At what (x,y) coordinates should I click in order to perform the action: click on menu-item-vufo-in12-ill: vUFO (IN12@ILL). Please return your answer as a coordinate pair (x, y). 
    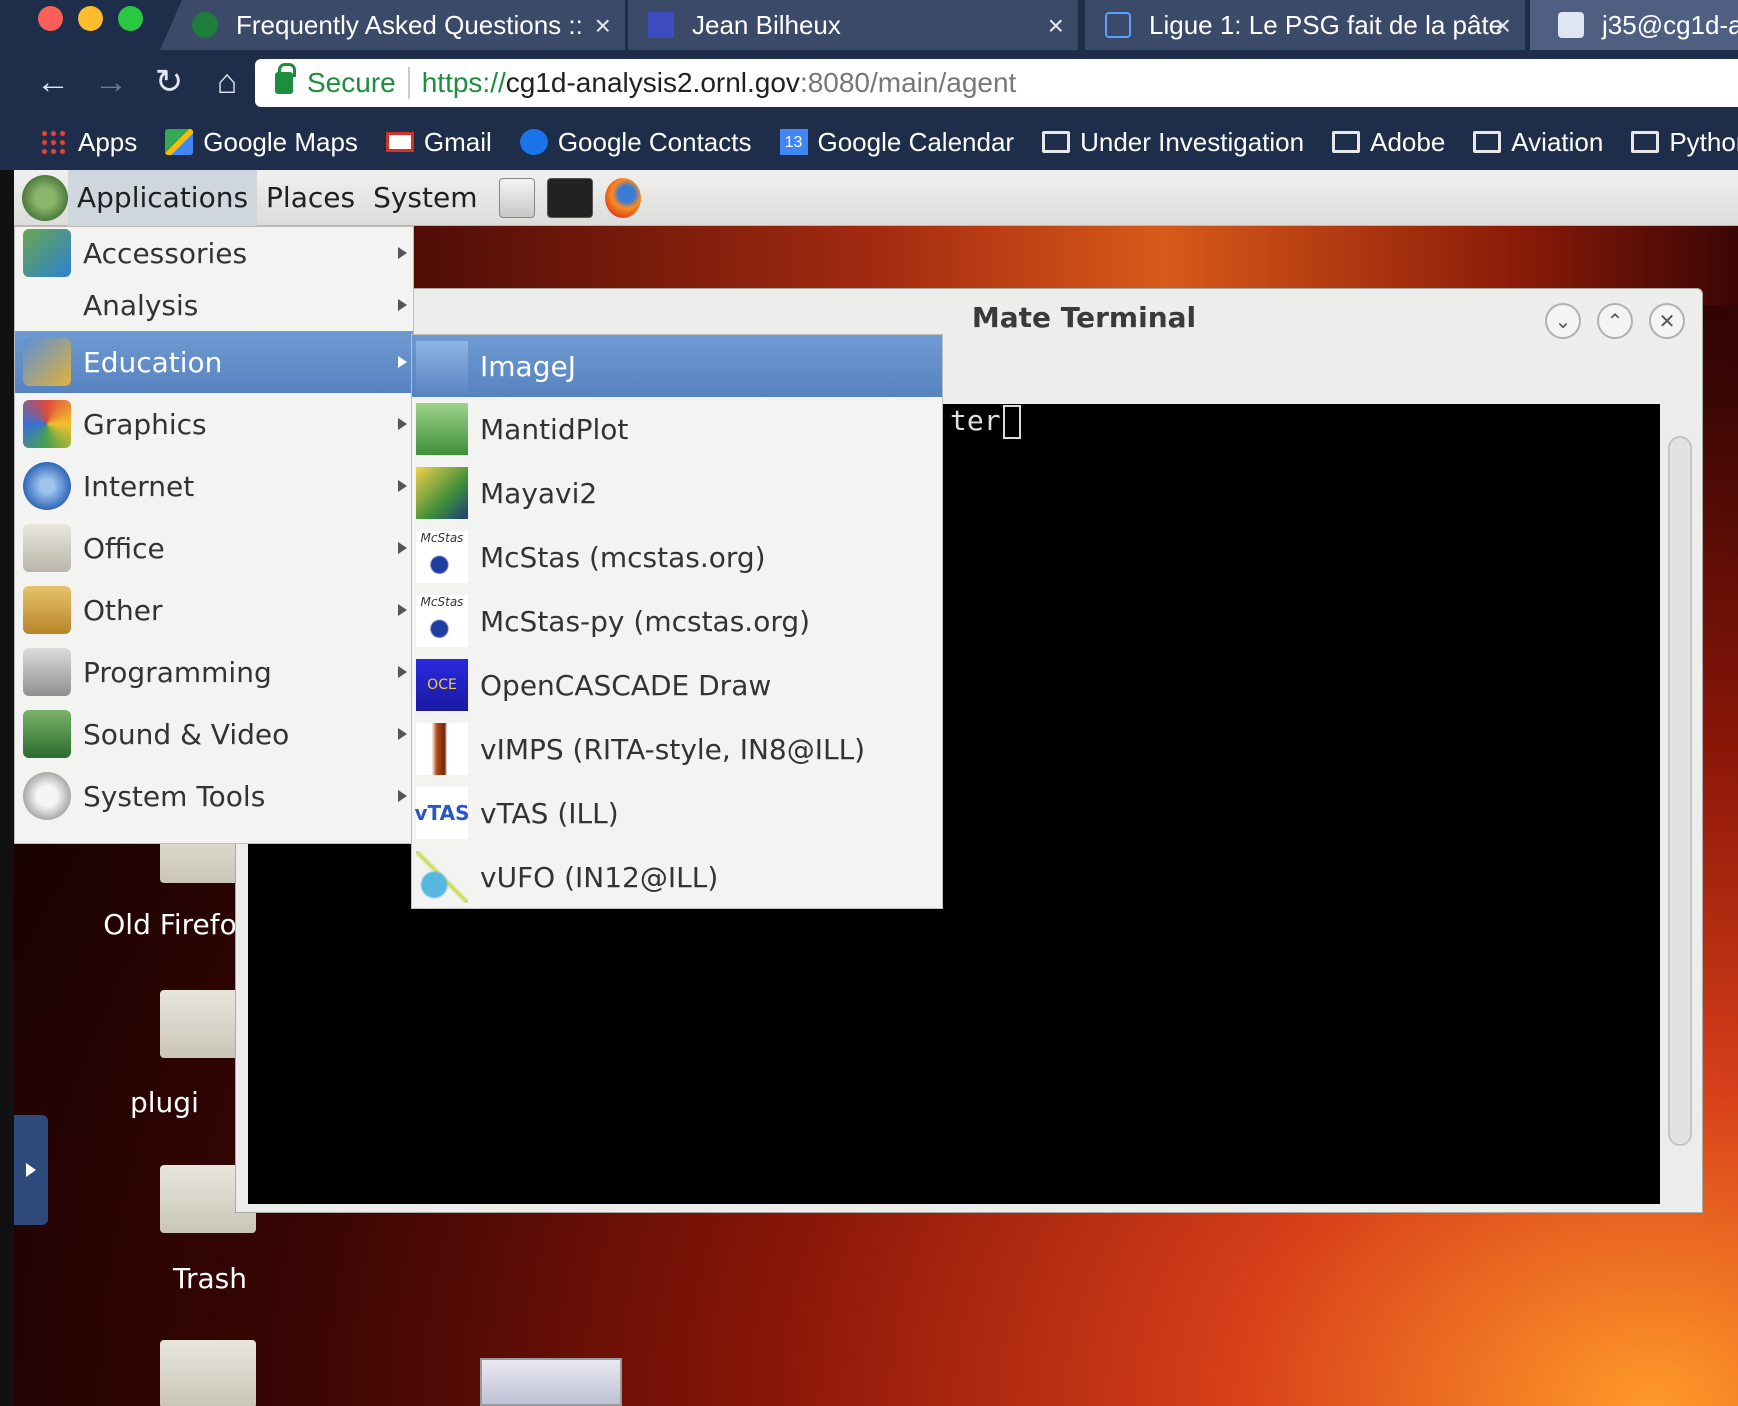
    Looking at the image, I should click on (677, 877).